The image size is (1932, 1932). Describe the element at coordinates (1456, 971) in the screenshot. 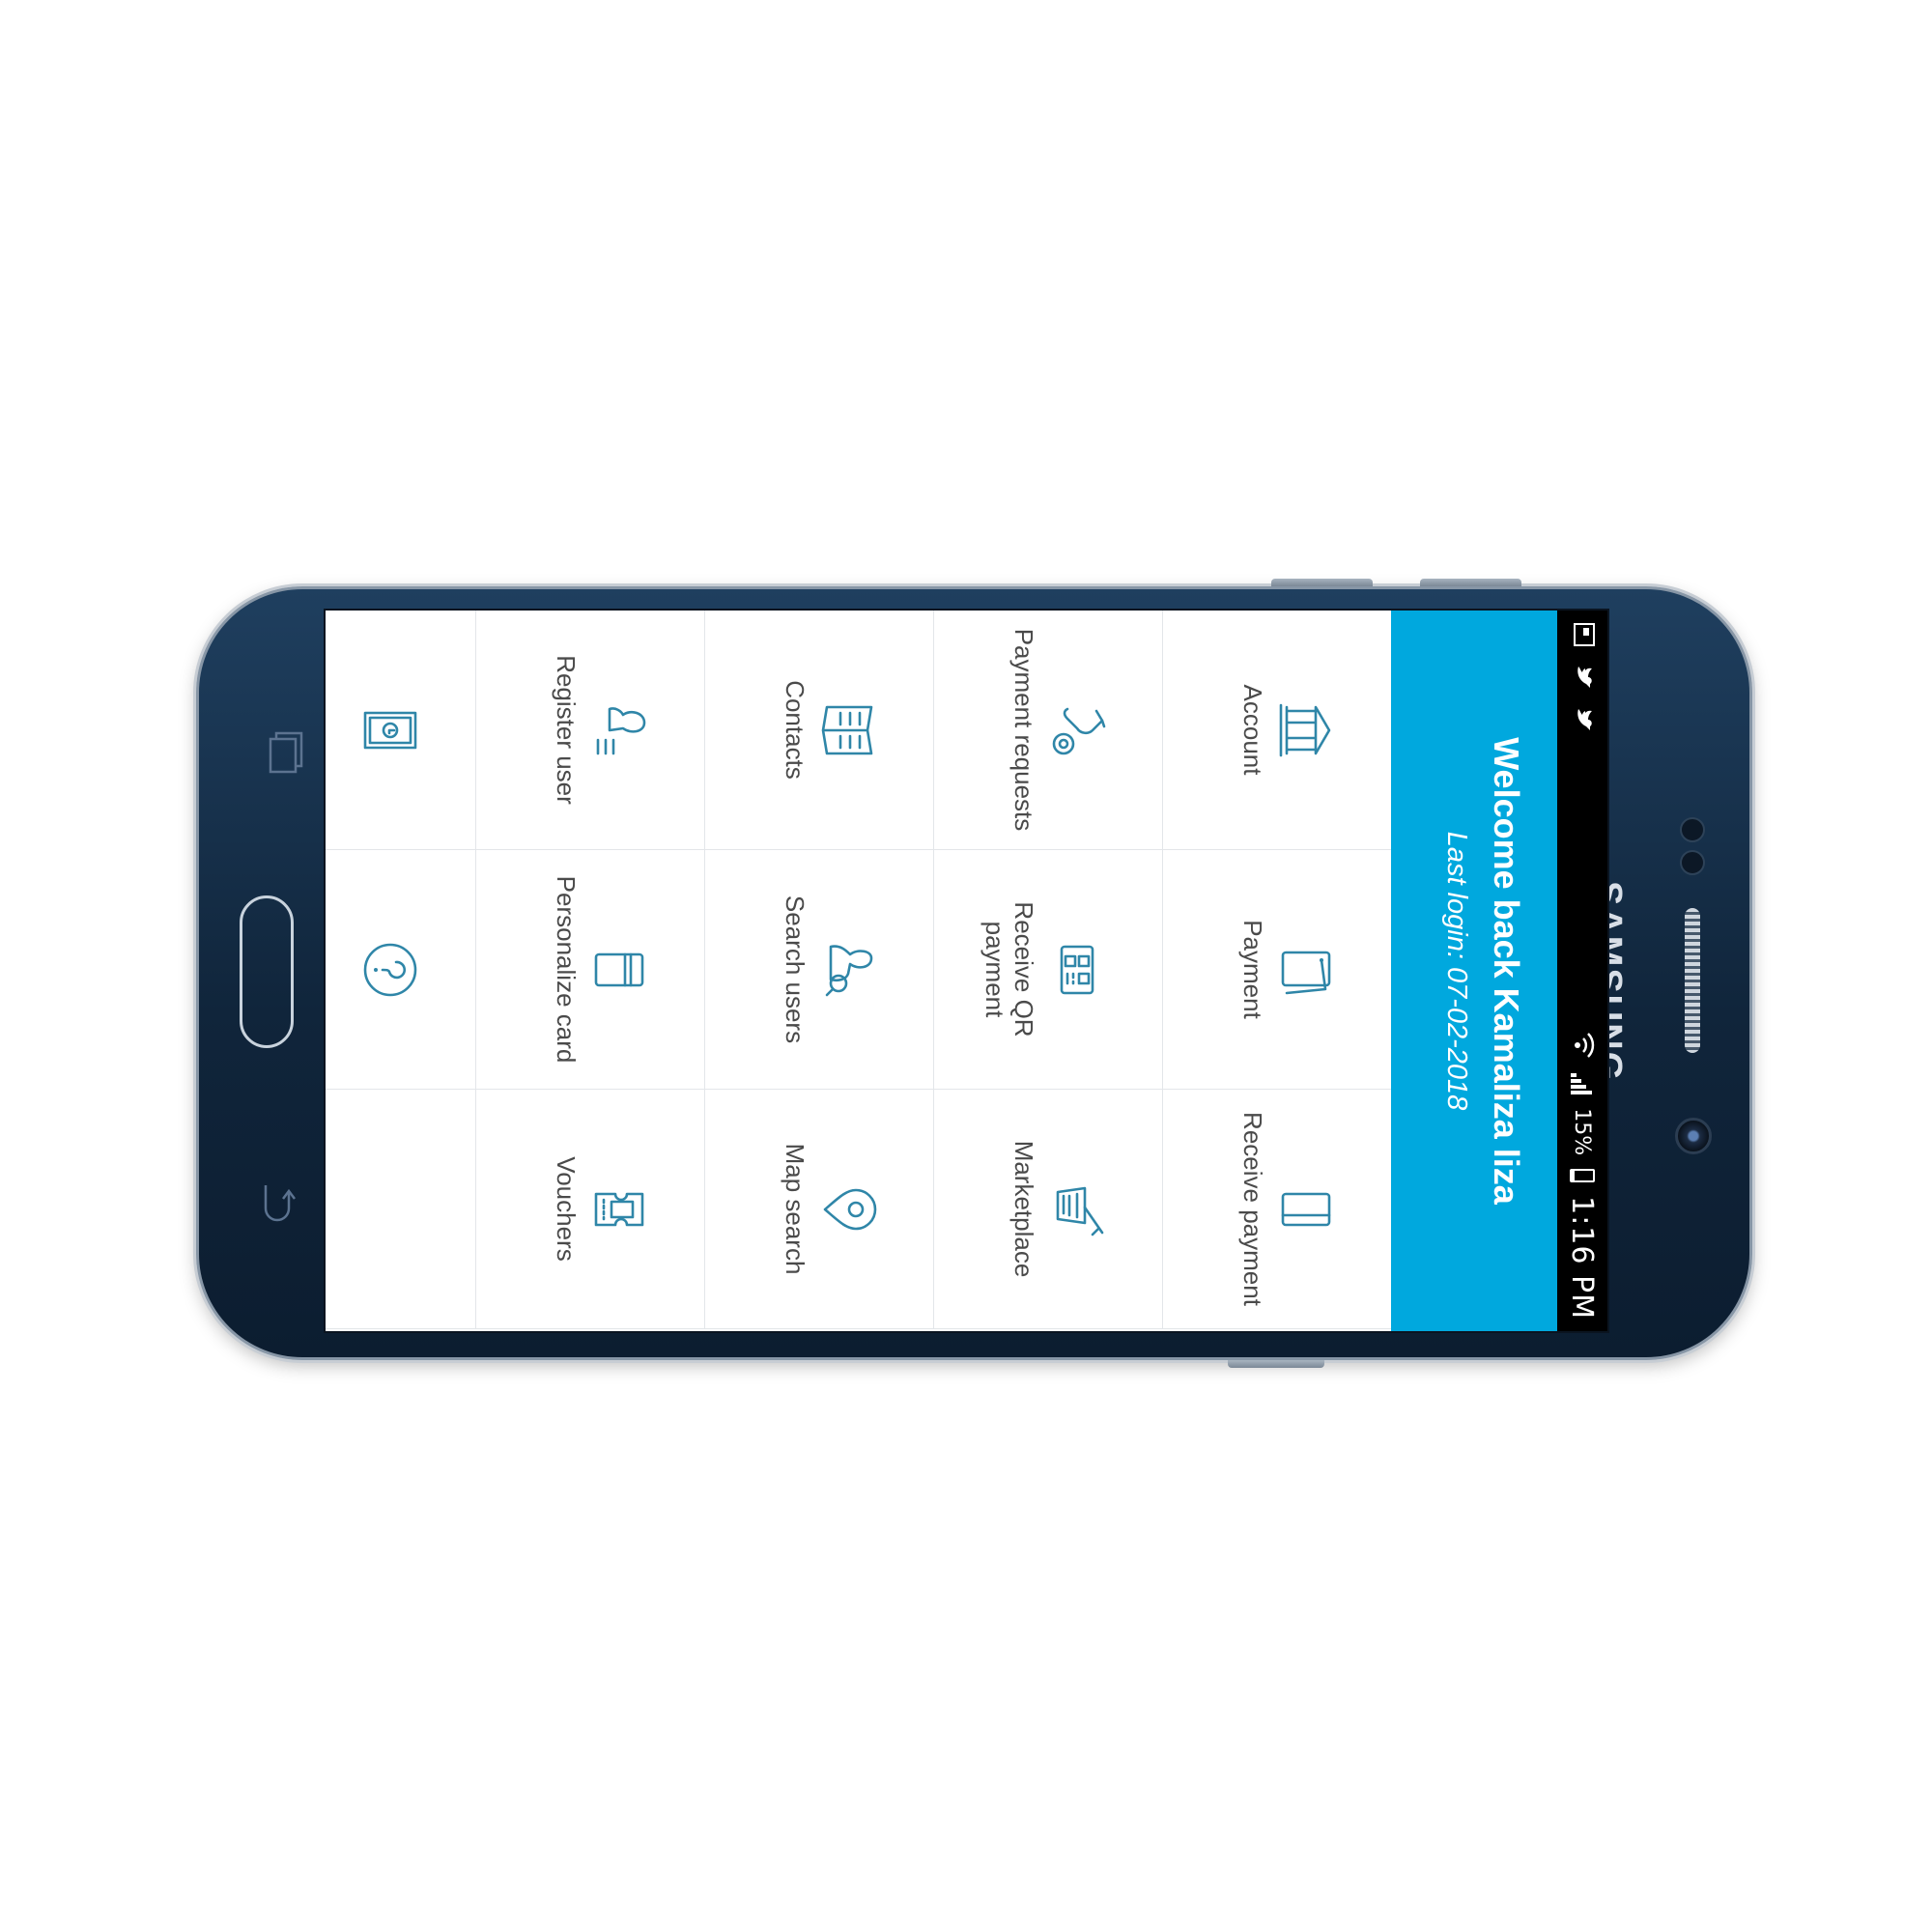

I see `last-login-text: Last login: 07-02-2018` at that location.